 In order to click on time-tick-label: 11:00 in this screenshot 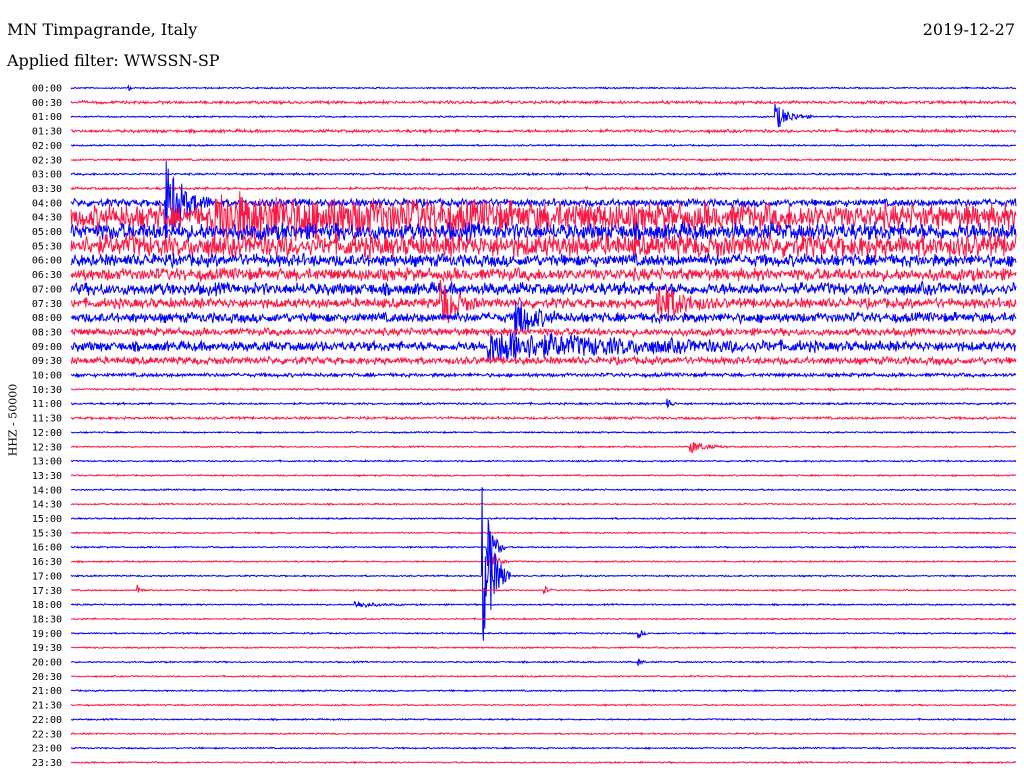, I will do `click(47, 404)`.